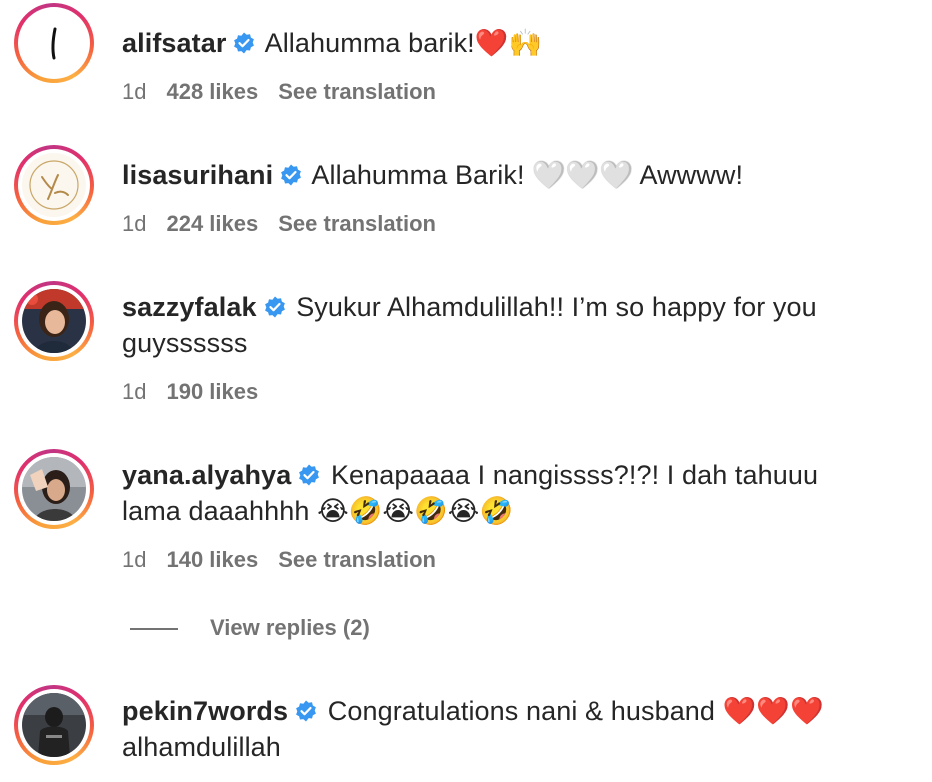 This screenshot has height=782, width=932. What do you see at coordinates (185, 343) in the screenshot?
I see `comment-body-line2: guyssssss` at bounding box center [185, 343].